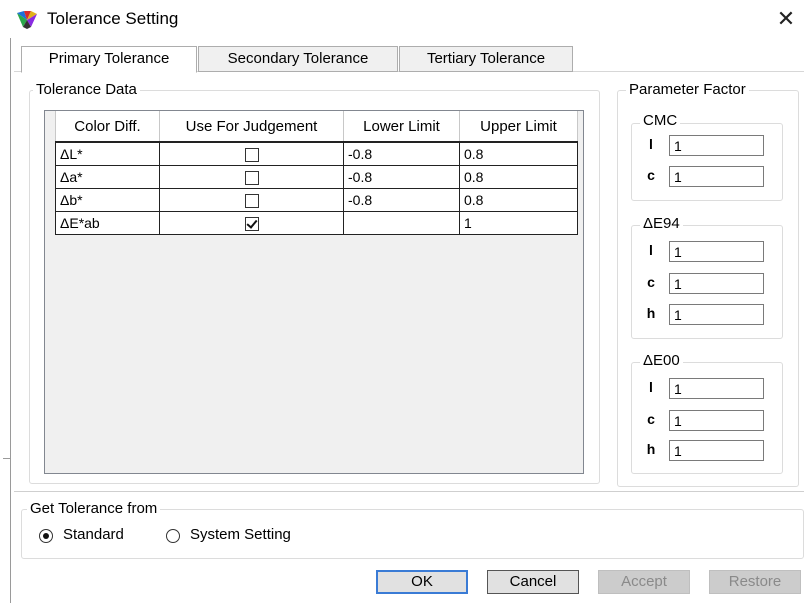 Image resolution: width=804 pixels, height=603 pixels. Describe the element at coordinates (107, 153) in the screenshot. I see `row-name: ΔL*` at that location.